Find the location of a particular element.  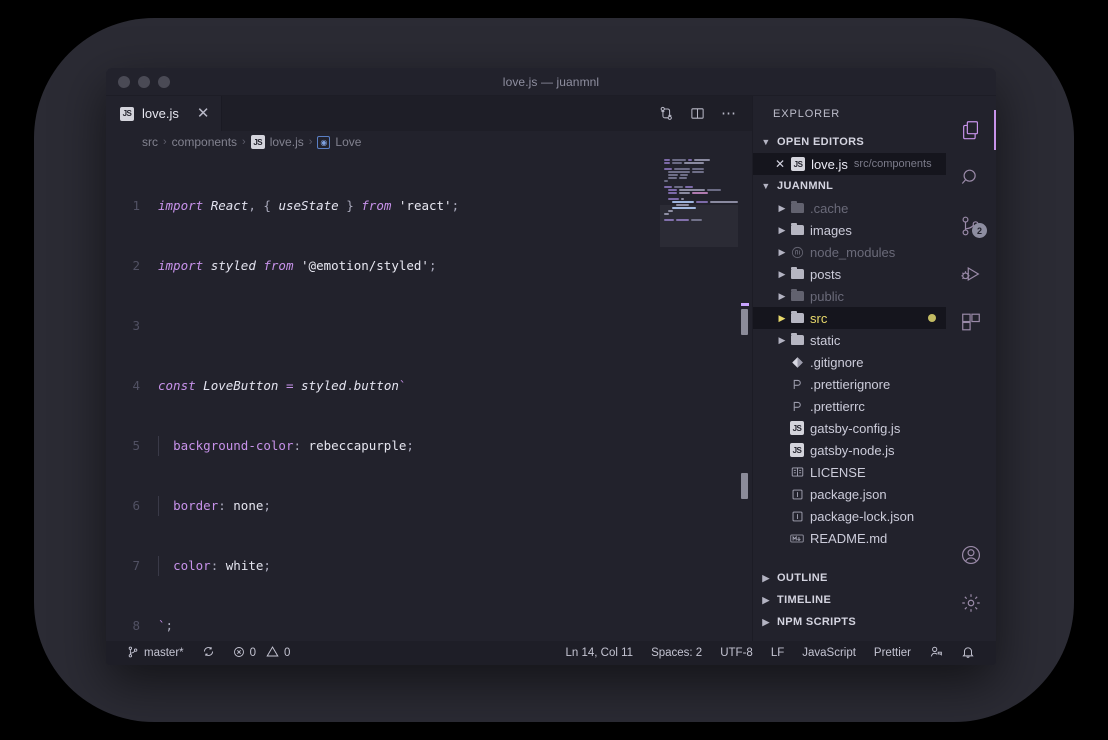

sidebar-item-extensions is located at coordinates (971, 322).